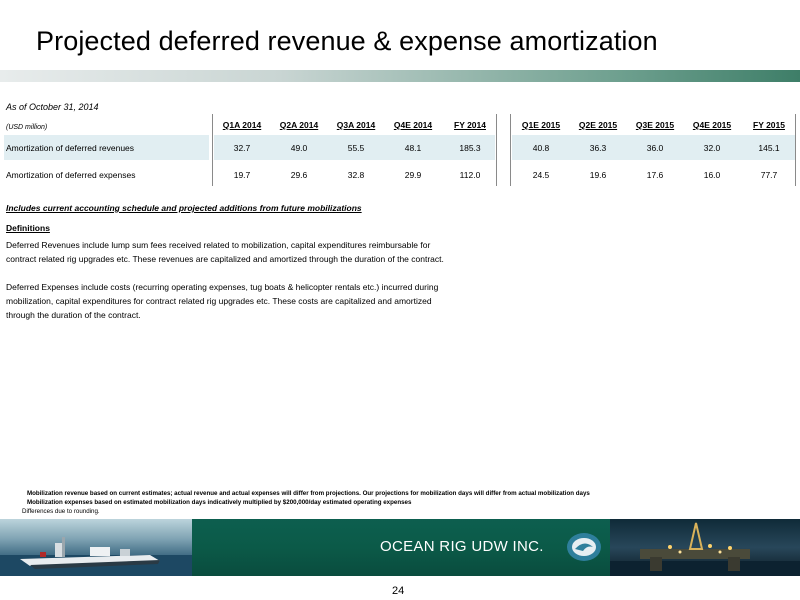  I want to click on table-cell: 55.5, so click(356, 148).